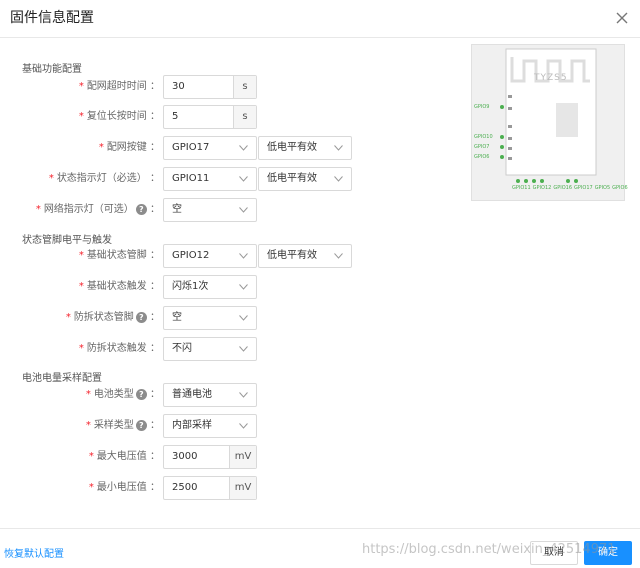 The image size is (640, 568). I want to click on sampling-type-label: 采样类型, so click(113, 425).